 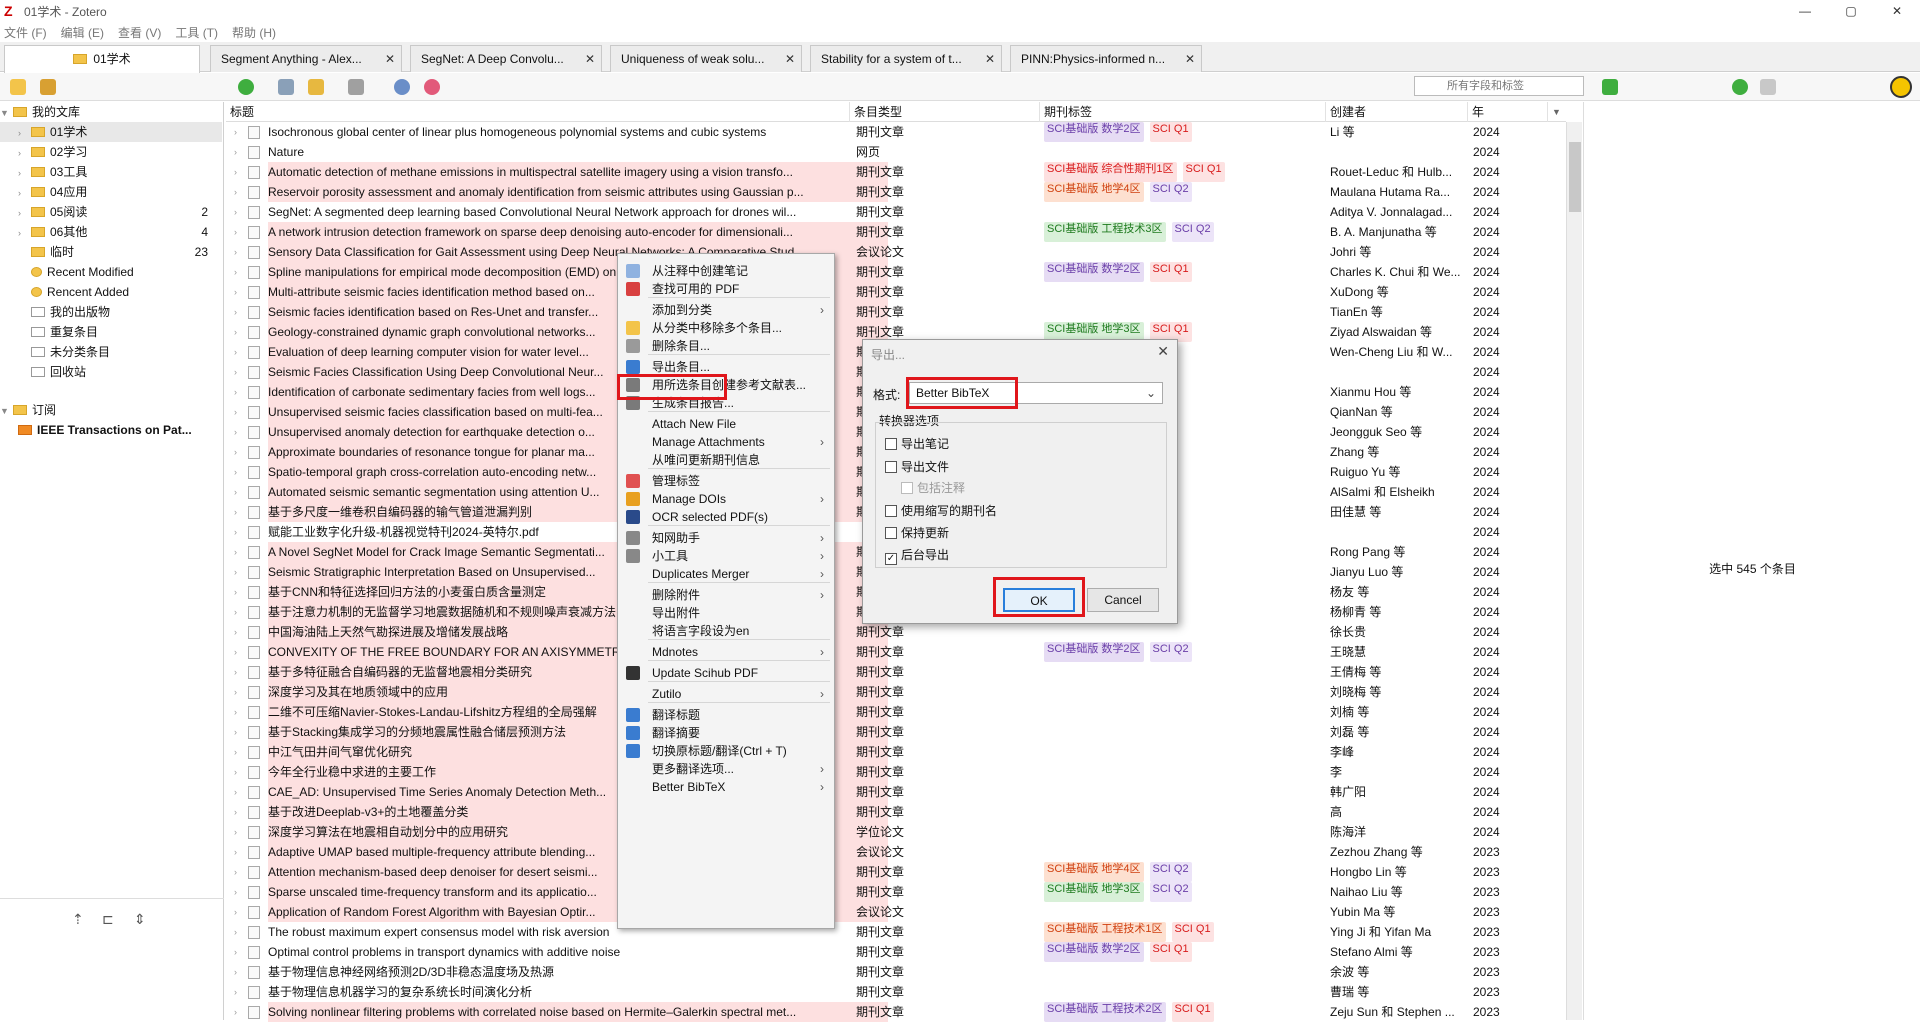 I want to click on sort-ascending-icon: ⇡, so click(x=78, y=919).